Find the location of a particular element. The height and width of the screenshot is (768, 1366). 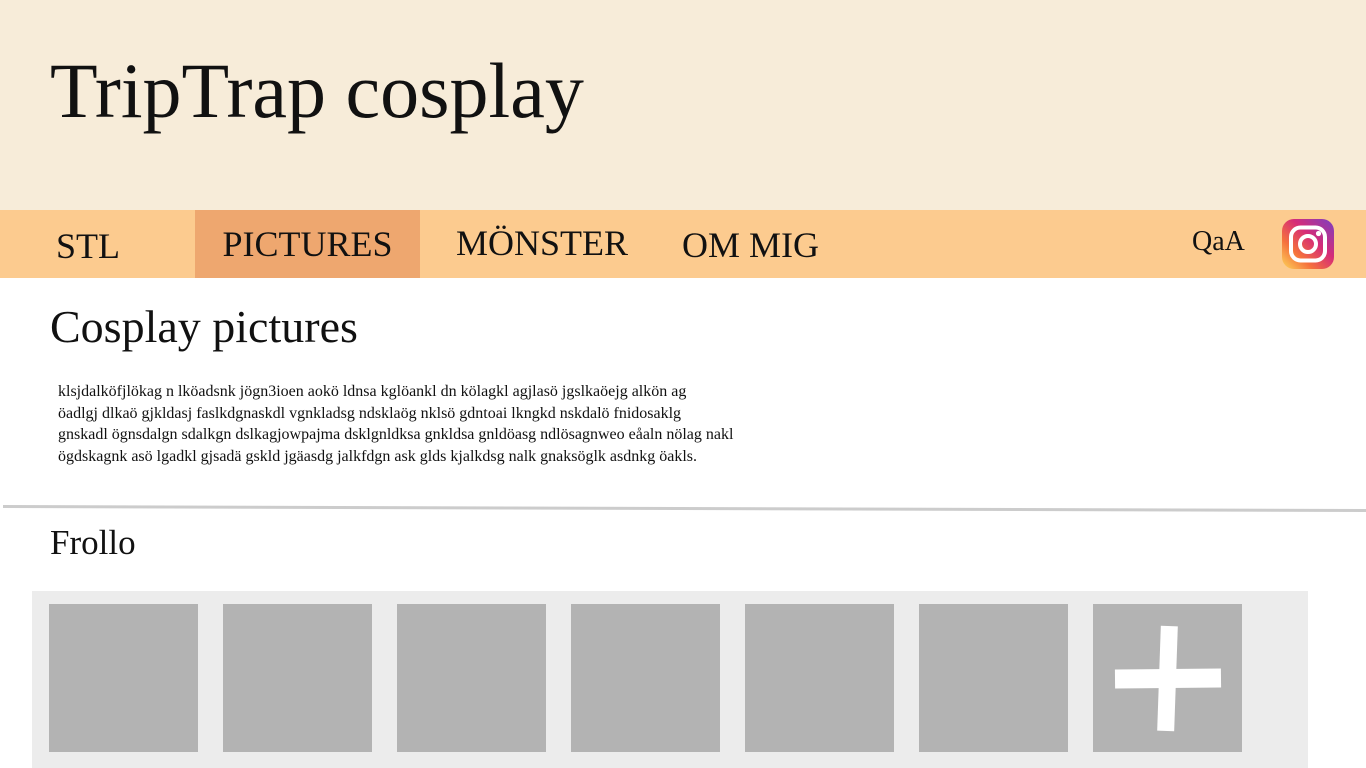

nav-item-stl: STL is located at coordinates (88, 244).